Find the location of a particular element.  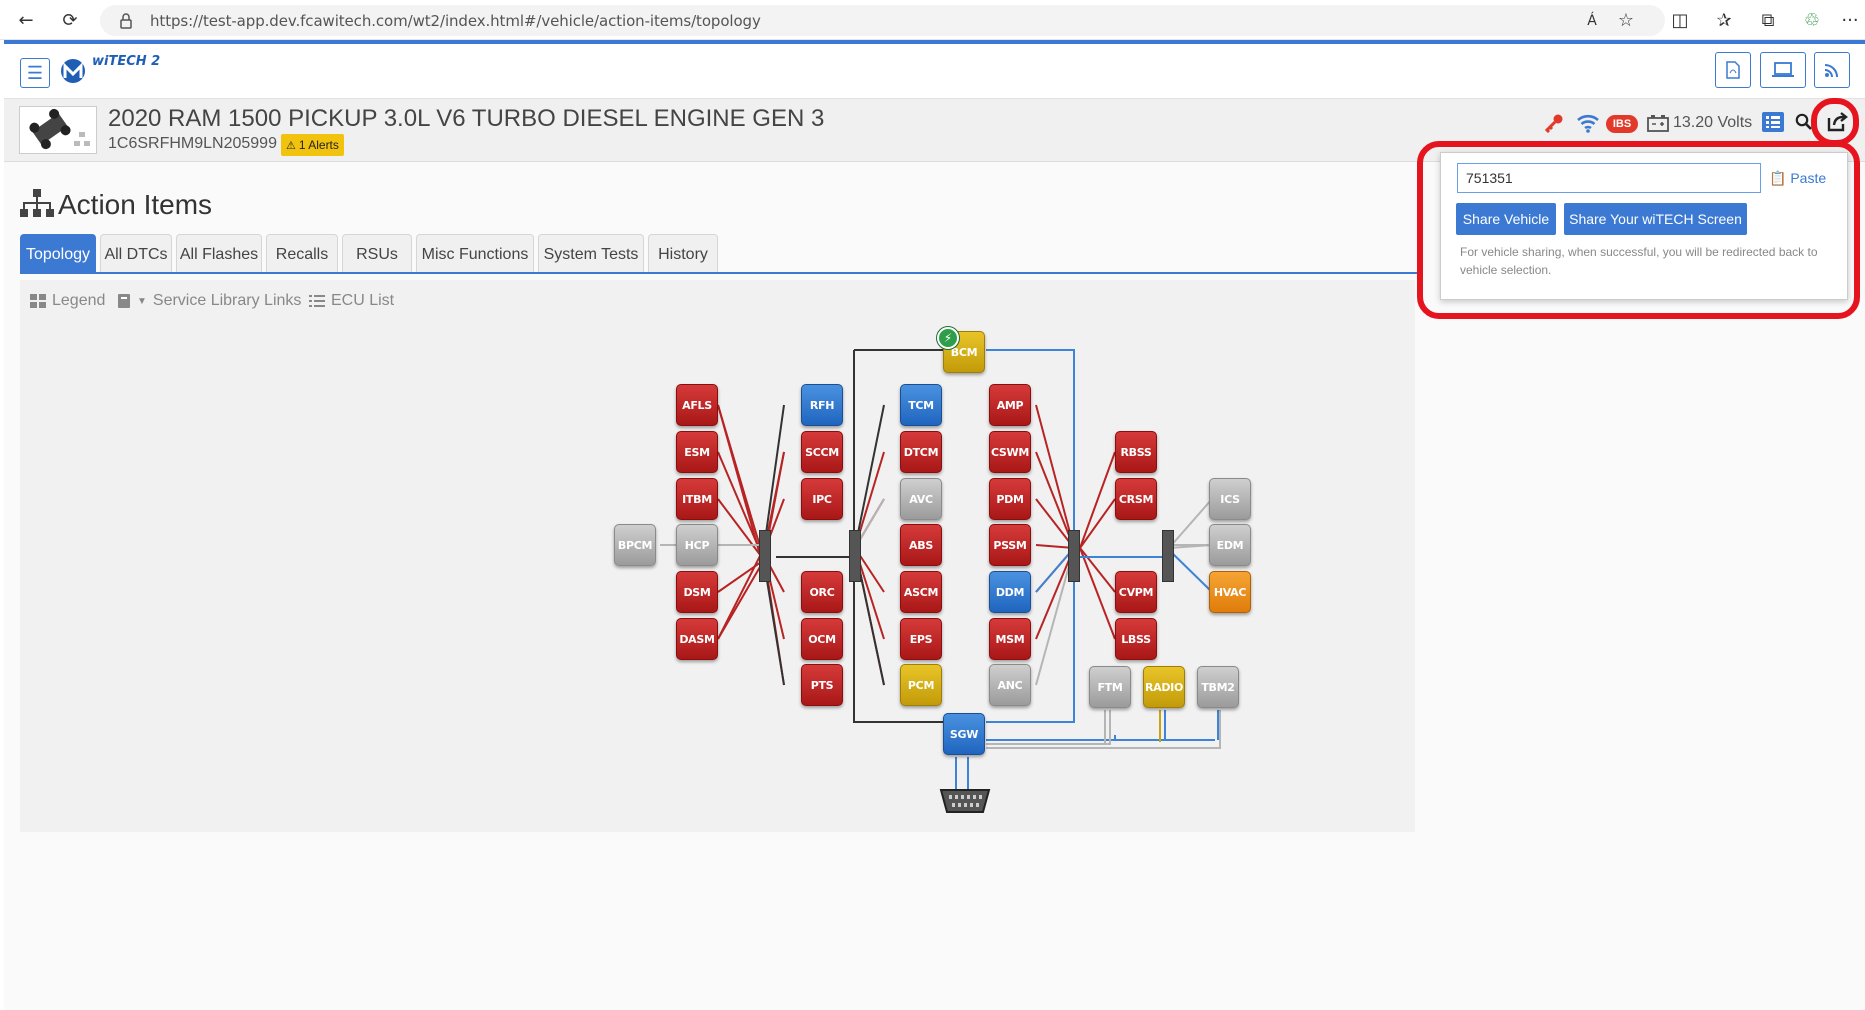

module-crsm: CRSM is located at coordinates (1136, 499).